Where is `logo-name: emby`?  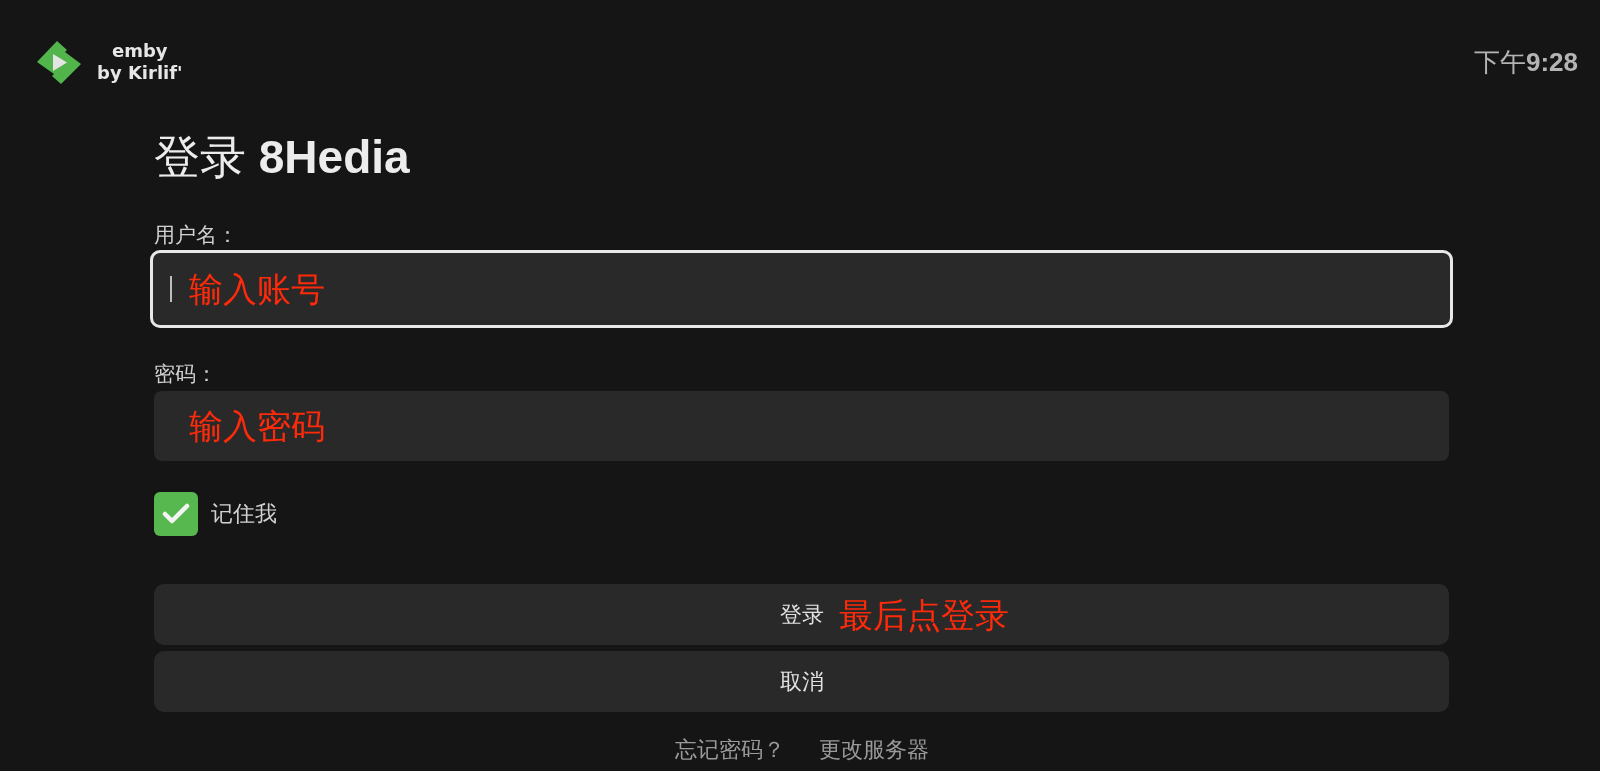
logo-name: emby is located at coordinates (140, 51).